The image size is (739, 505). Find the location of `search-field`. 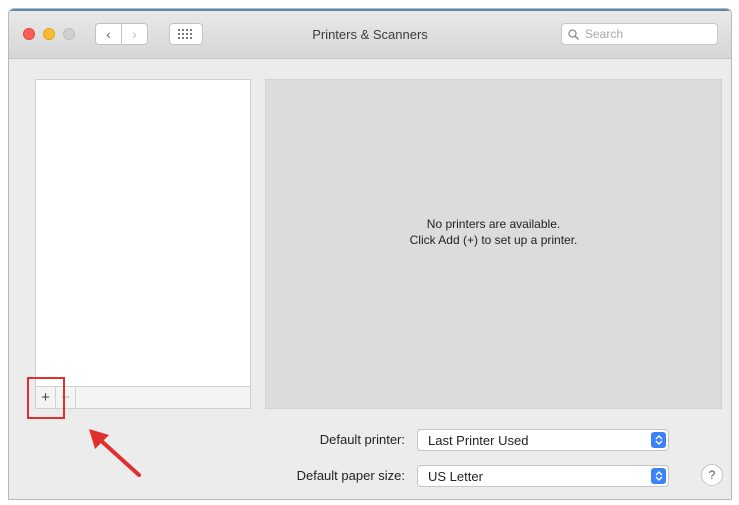

search-field is located at coordinates (639, 34).